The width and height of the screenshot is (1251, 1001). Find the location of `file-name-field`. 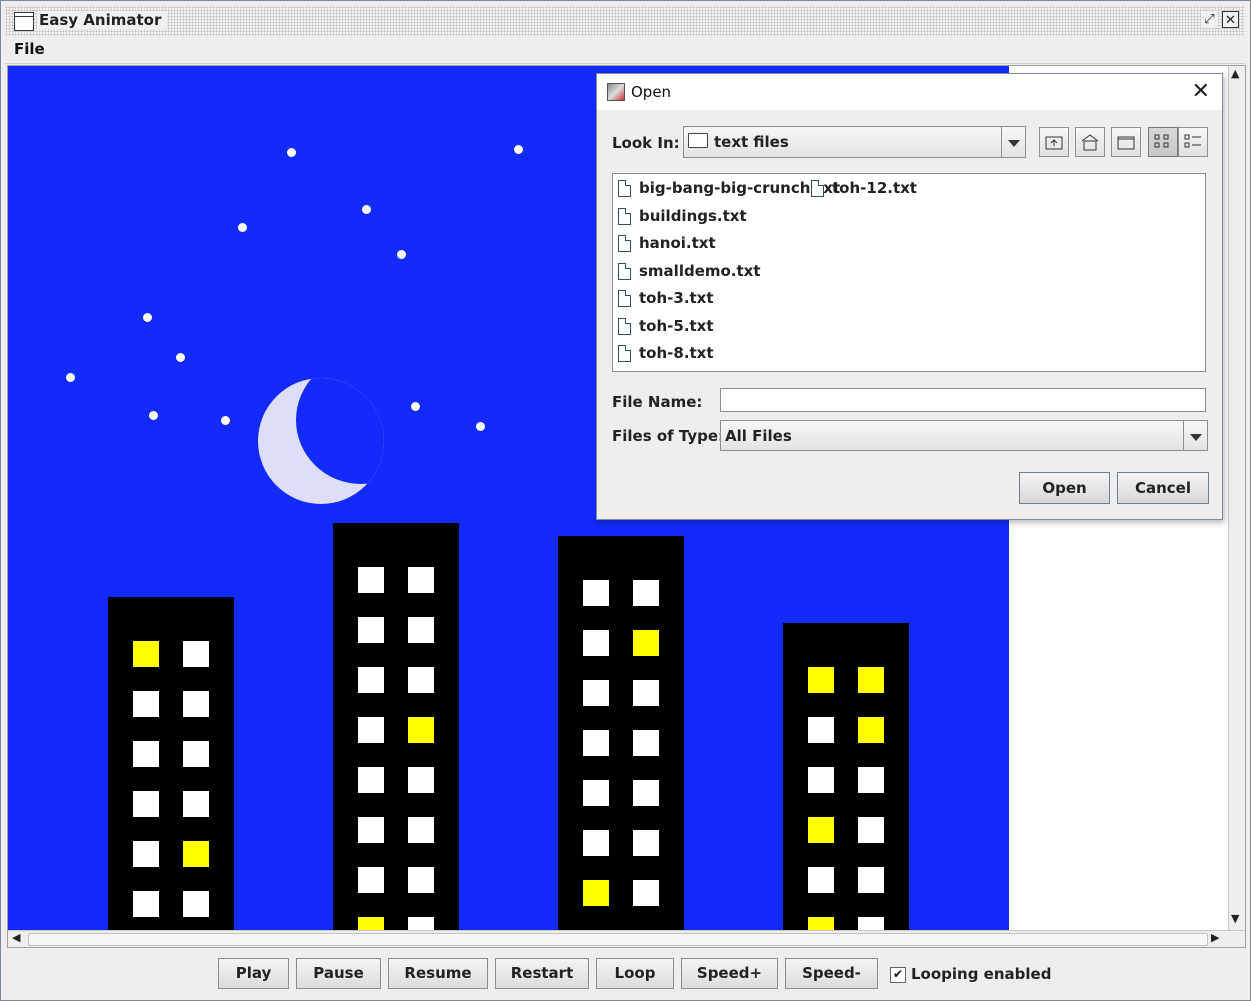

file-name-field is located at coordinates (963, 400).